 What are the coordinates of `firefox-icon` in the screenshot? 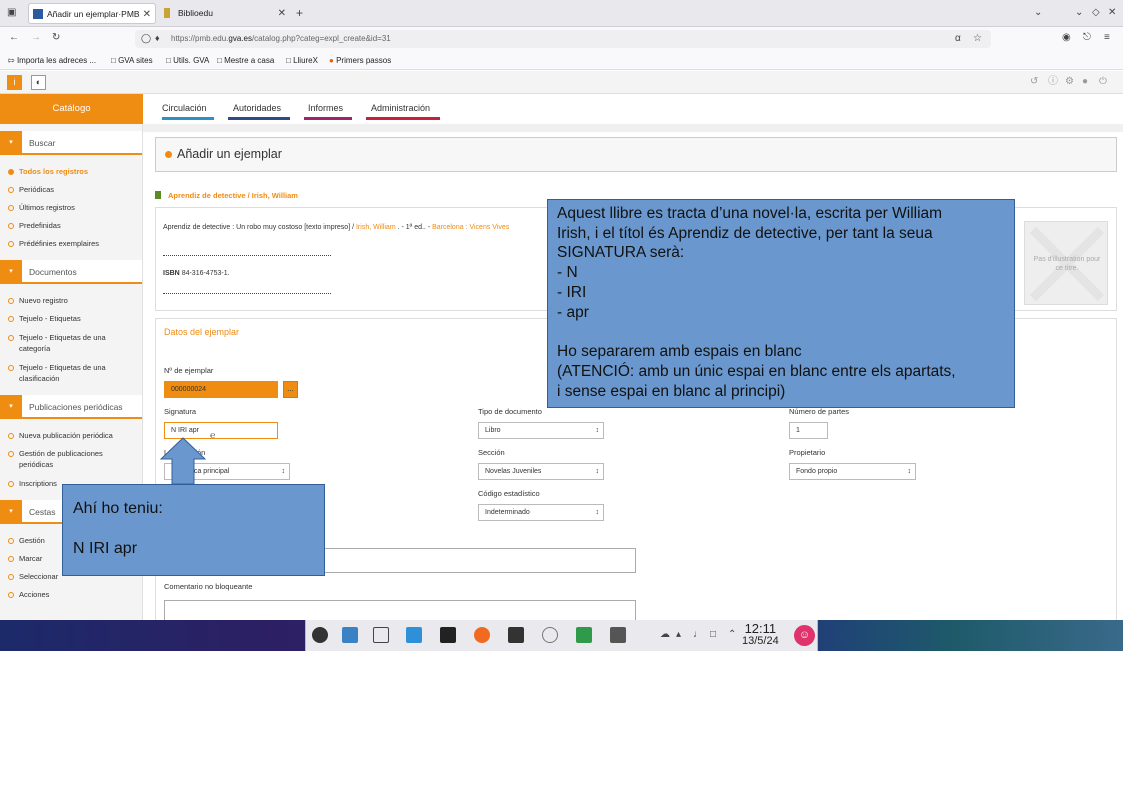 It's located at (482, 635).